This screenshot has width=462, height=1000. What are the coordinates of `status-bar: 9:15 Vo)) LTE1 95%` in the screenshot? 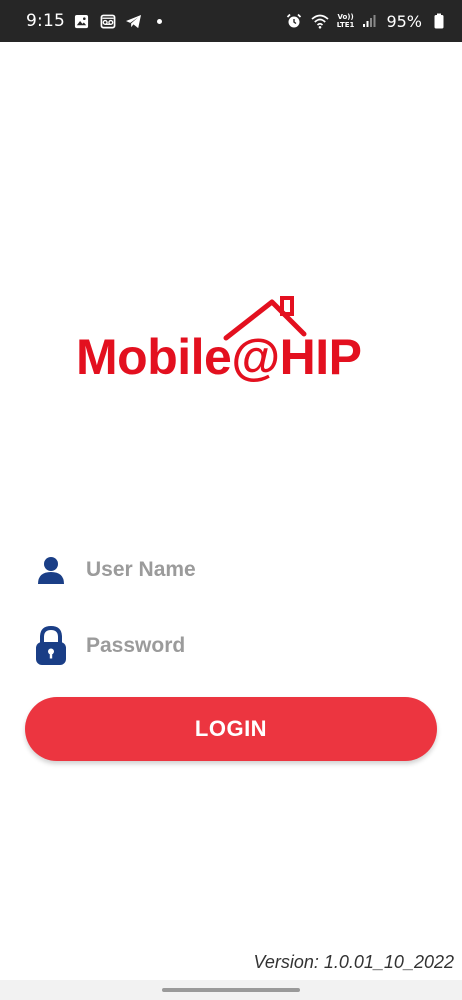 It's located at (231, 21).